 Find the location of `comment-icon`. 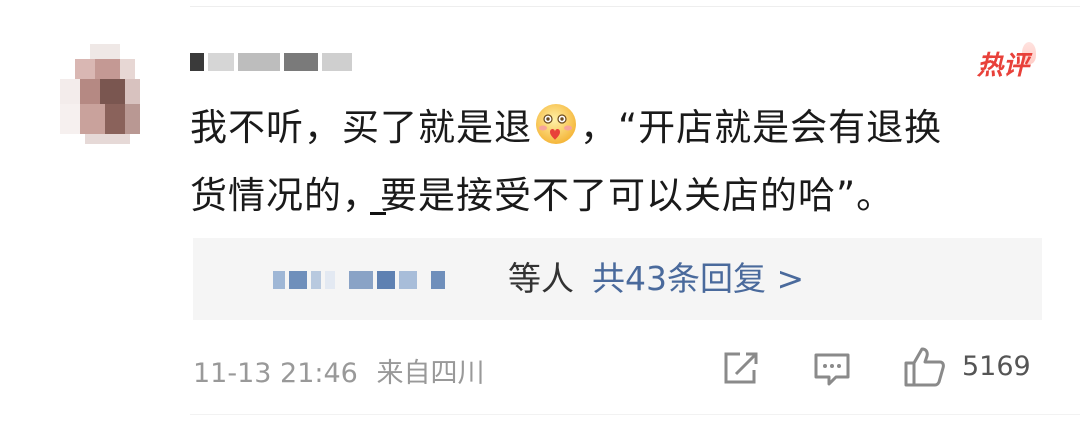

comment-icon is located at coordinates (832, 369).